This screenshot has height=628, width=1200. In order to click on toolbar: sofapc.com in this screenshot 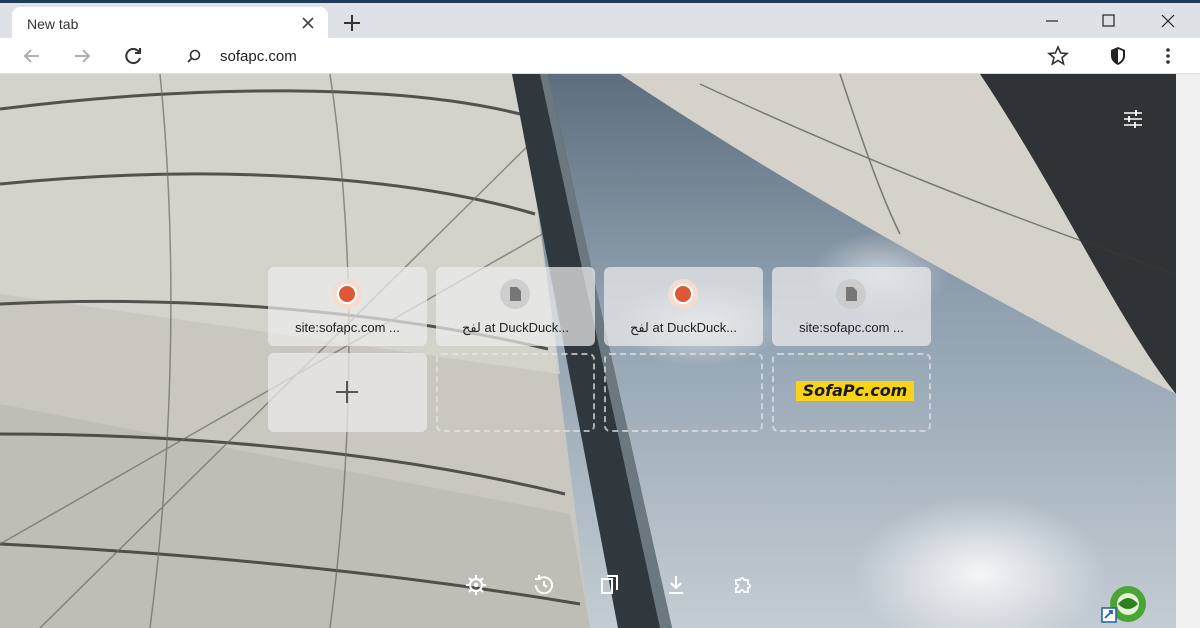, I will do `click(600, 56)`.